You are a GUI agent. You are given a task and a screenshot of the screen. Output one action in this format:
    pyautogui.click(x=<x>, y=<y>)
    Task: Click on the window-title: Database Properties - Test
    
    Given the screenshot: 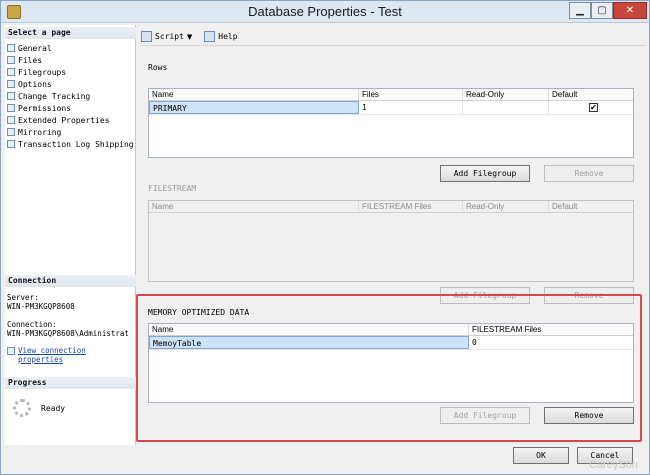 What is the action you would take?
    pyautogui.click(x=325, y=11)
    